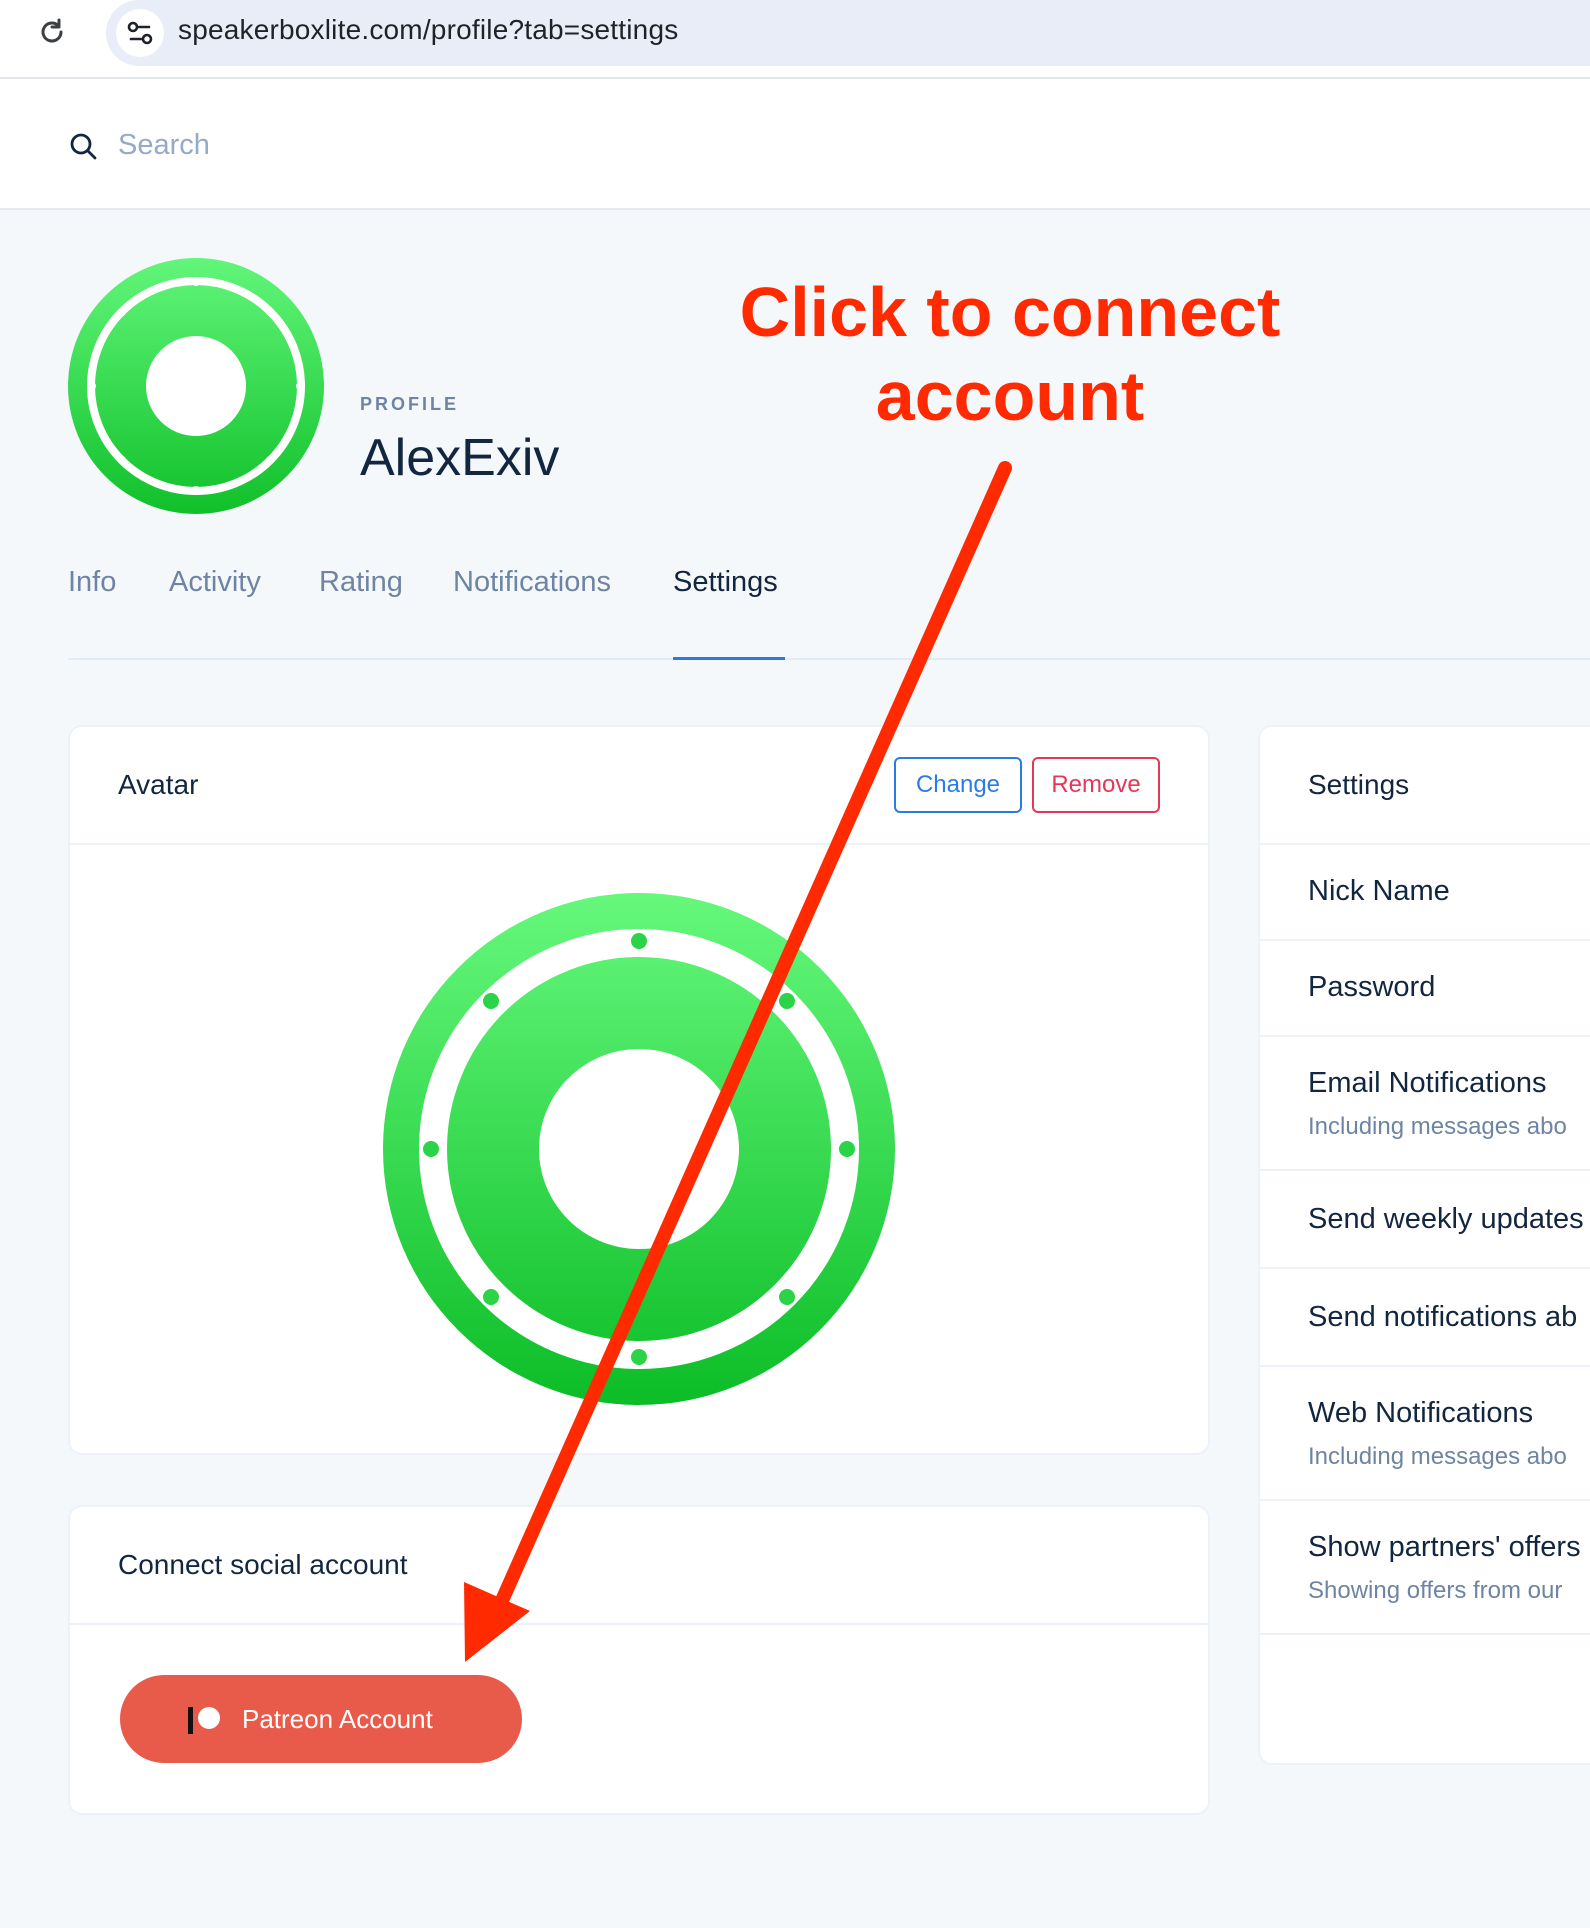 This screenshot has height=1928, width=1590. Describe the element at coordinates (1443, 1317) in the screenshot. I see `settings-item-title: Send notifications ab` at that location.